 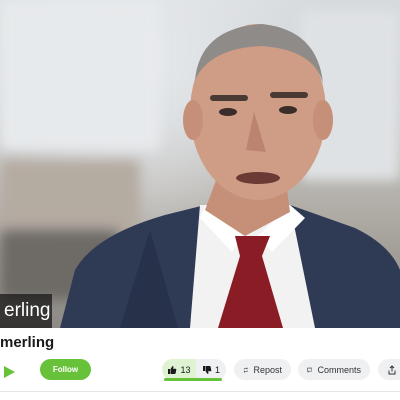 I want to click on vote-ratio-bar, so click(x=193, y=379).